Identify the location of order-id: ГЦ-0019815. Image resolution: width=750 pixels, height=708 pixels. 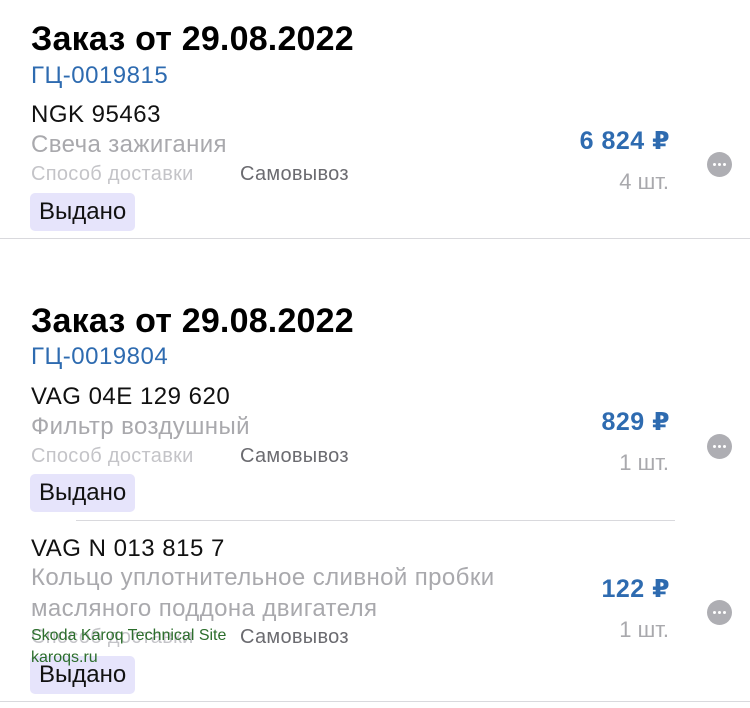
(99, 76).